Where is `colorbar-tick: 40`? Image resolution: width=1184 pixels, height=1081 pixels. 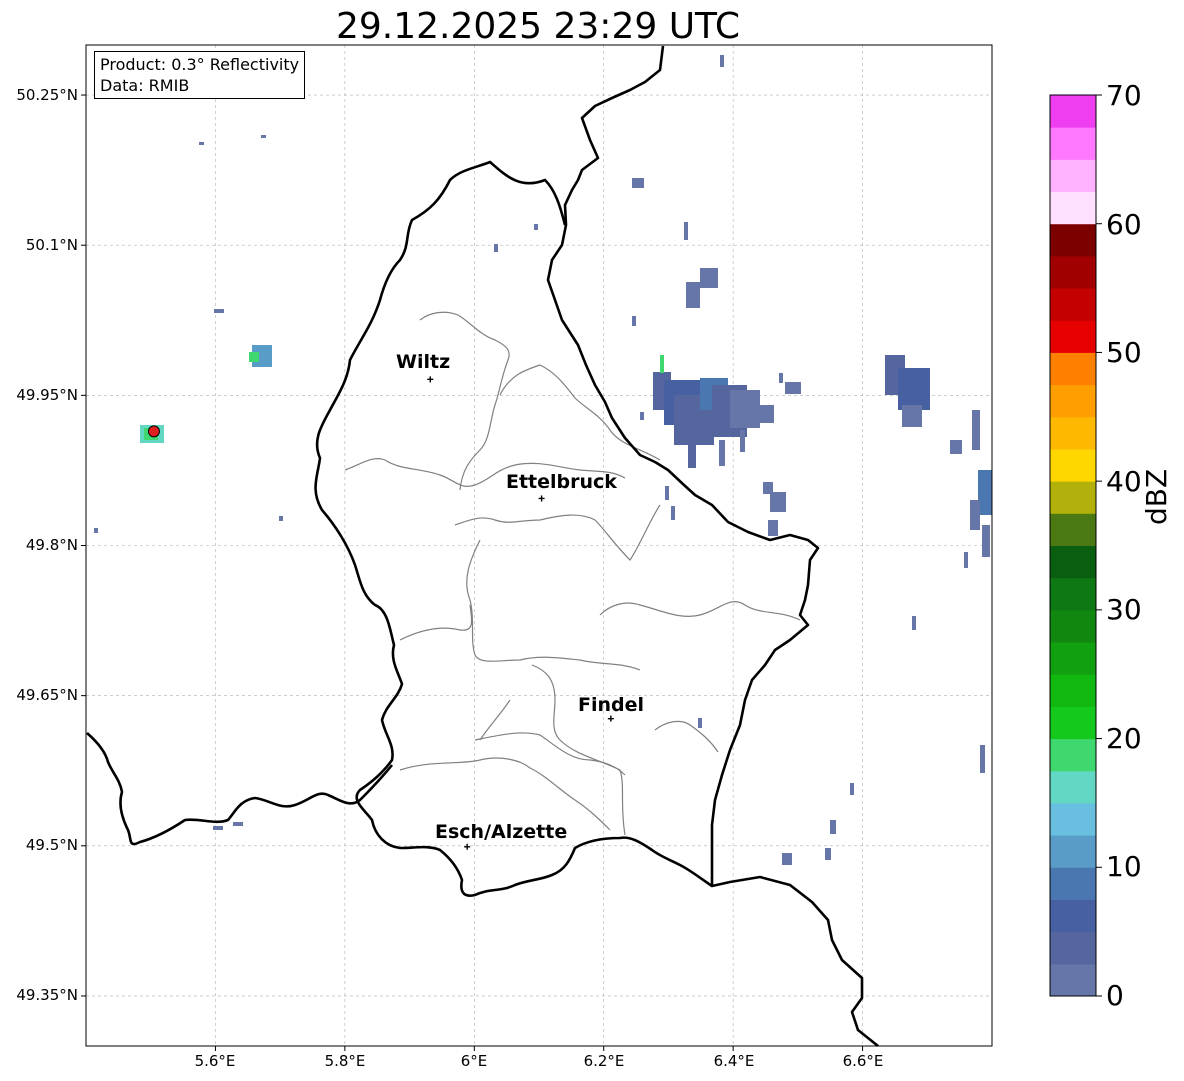
colorbar-tick: 40 is located at coordinates (1124, 481).